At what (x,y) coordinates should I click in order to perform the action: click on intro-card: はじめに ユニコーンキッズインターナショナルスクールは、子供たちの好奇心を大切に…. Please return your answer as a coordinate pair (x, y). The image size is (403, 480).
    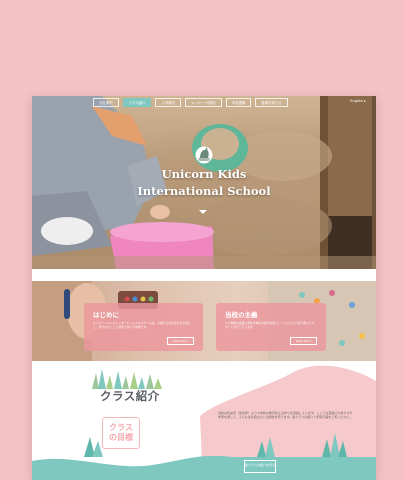
    Looking at the image, I should click on (143, 327).